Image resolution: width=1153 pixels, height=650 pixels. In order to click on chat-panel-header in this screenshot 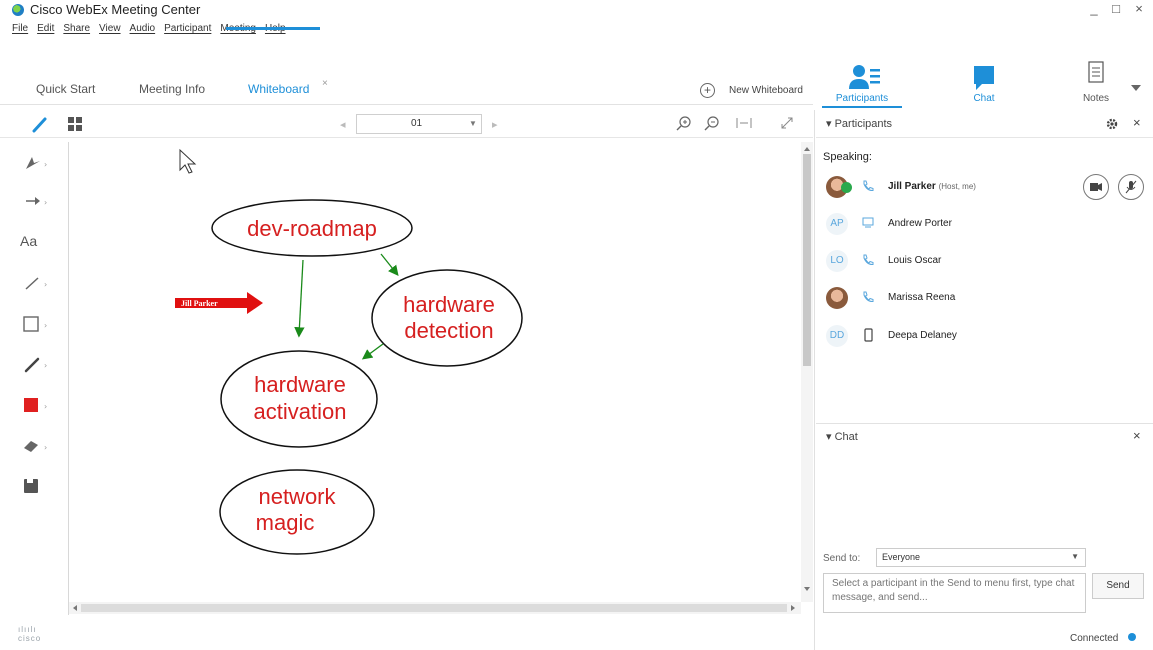, I will do `click(984, 436)`.